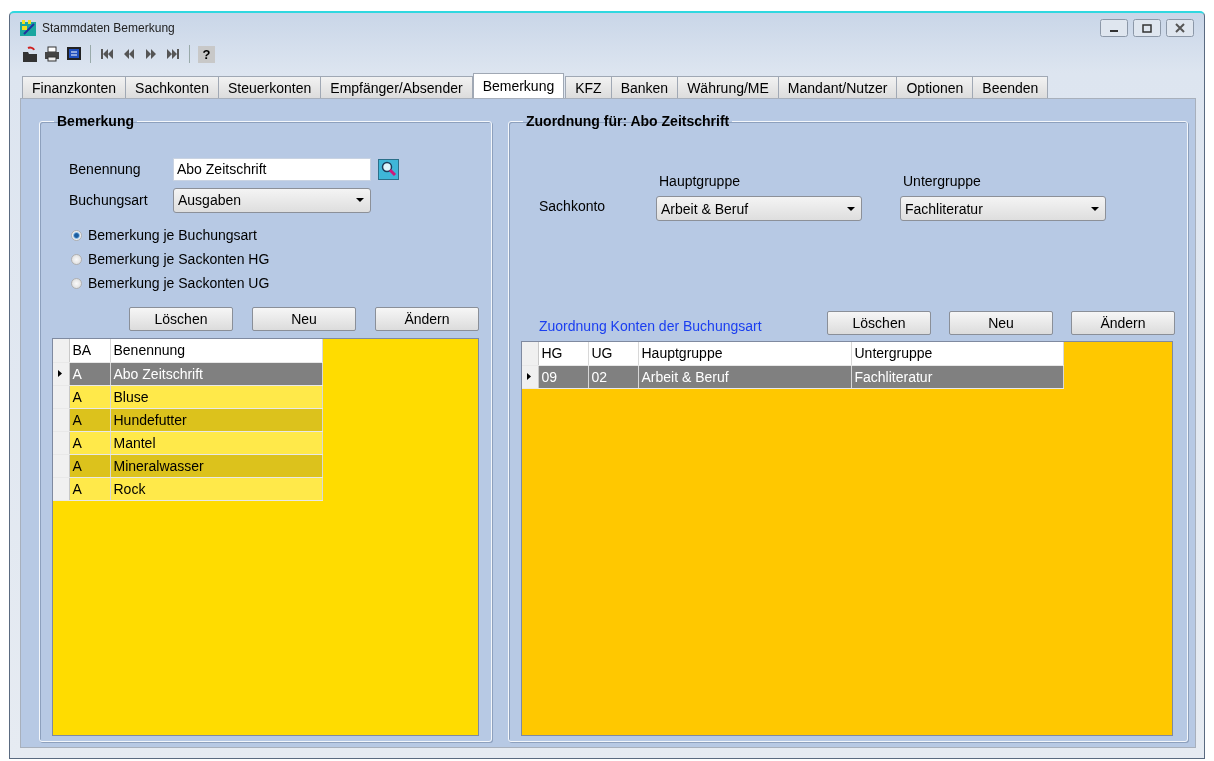 This screenshot has width=1214, height=761. I want to click on minimize-button, so click(1114, 28).